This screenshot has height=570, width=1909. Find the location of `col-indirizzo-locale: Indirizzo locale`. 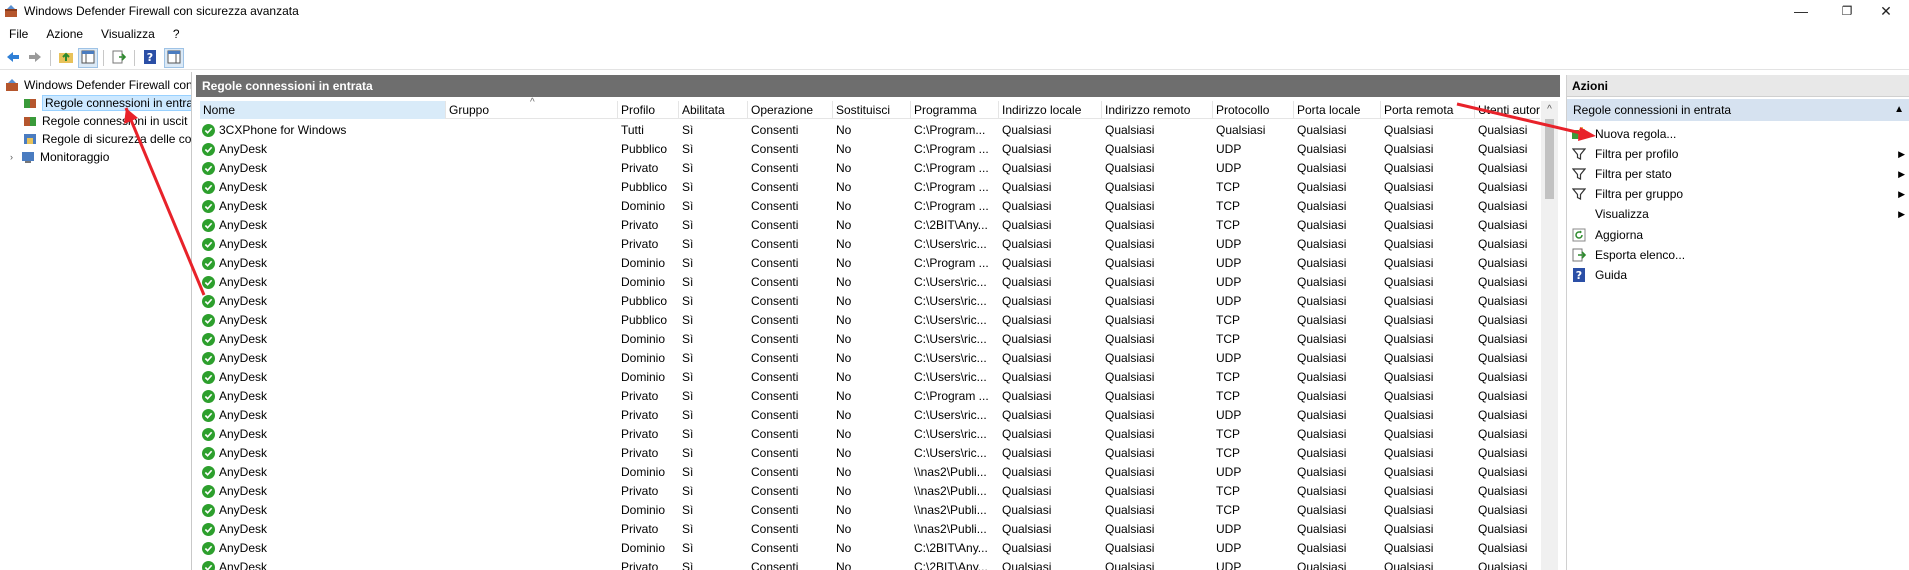

col-indirizzo-locale: Indirizzo locale is located at coordinates (1050, 110).